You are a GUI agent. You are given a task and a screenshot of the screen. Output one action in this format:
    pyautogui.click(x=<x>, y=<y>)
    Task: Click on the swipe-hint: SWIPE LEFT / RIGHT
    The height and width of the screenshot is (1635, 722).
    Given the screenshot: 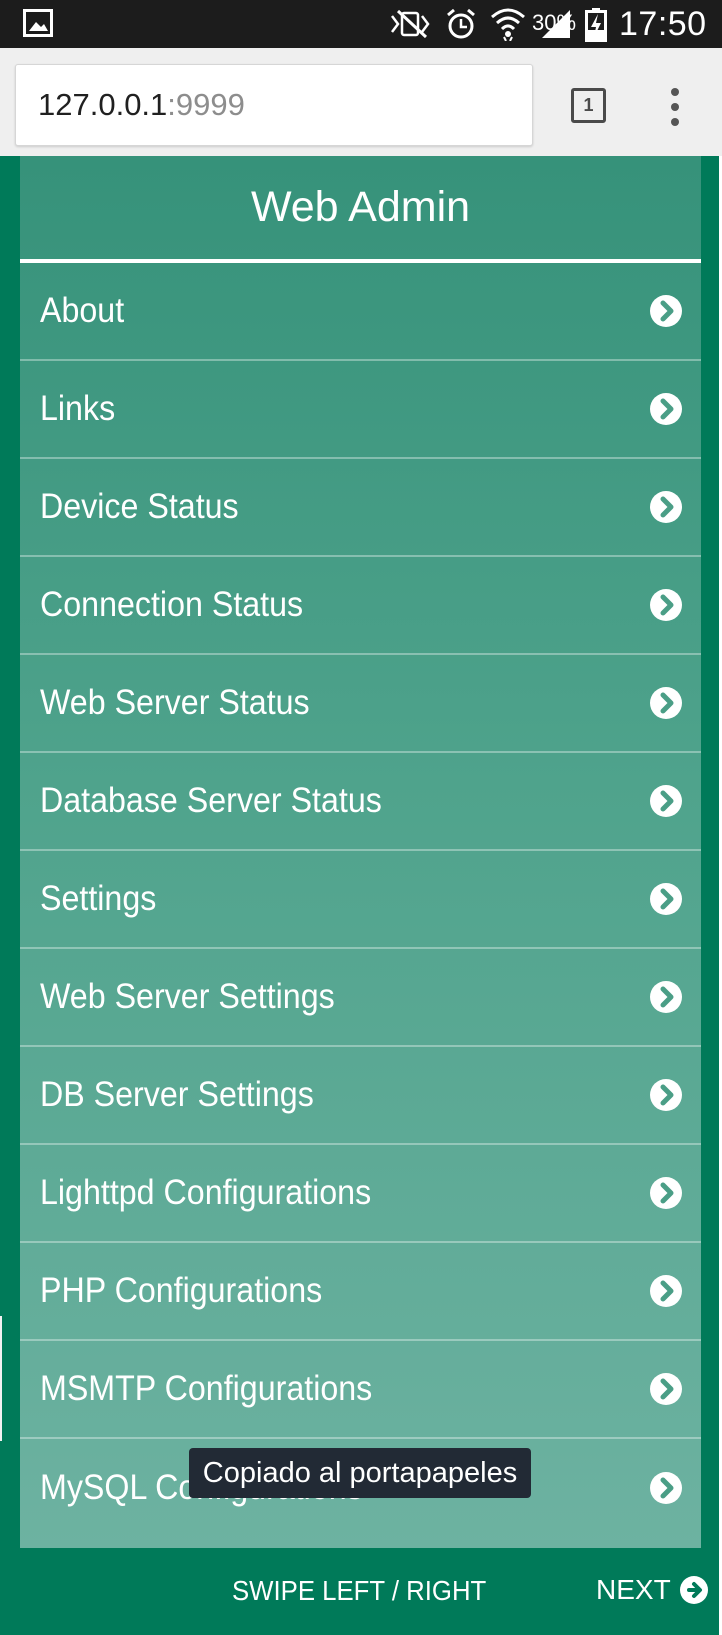 What is the action you would take?
    pyautogui.click(x=359, y=1590)
    